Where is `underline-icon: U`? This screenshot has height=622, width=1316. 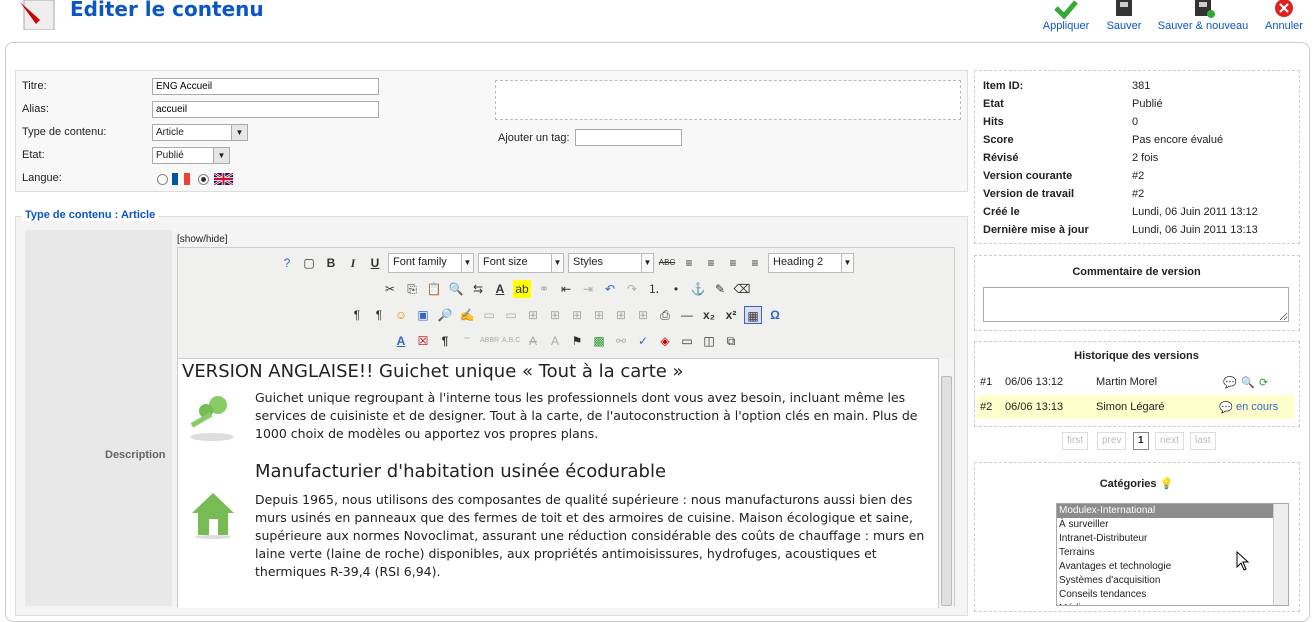 underline-icon: U is located at coordinates (375, 263).